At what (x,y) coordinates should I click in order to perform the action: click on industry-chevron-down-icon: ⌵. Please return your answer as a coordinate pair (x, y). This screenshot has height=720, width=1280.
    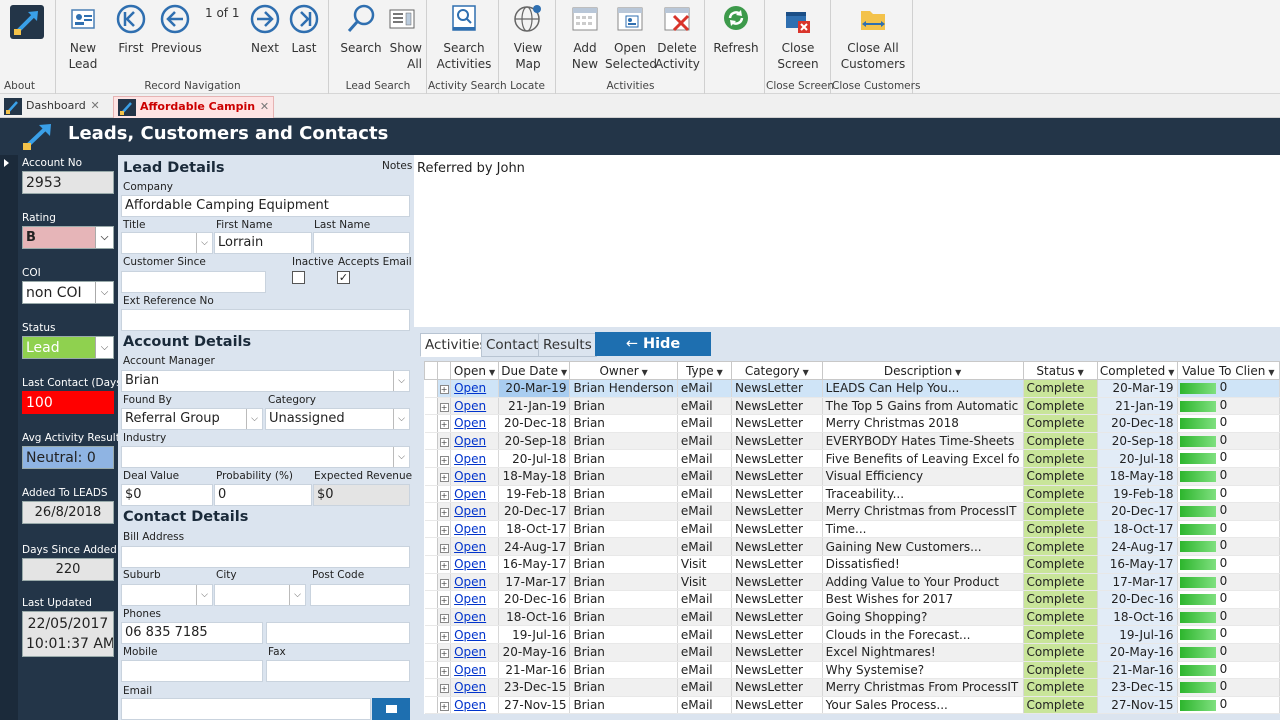
    Looking at the image, I should click on (401, 457).